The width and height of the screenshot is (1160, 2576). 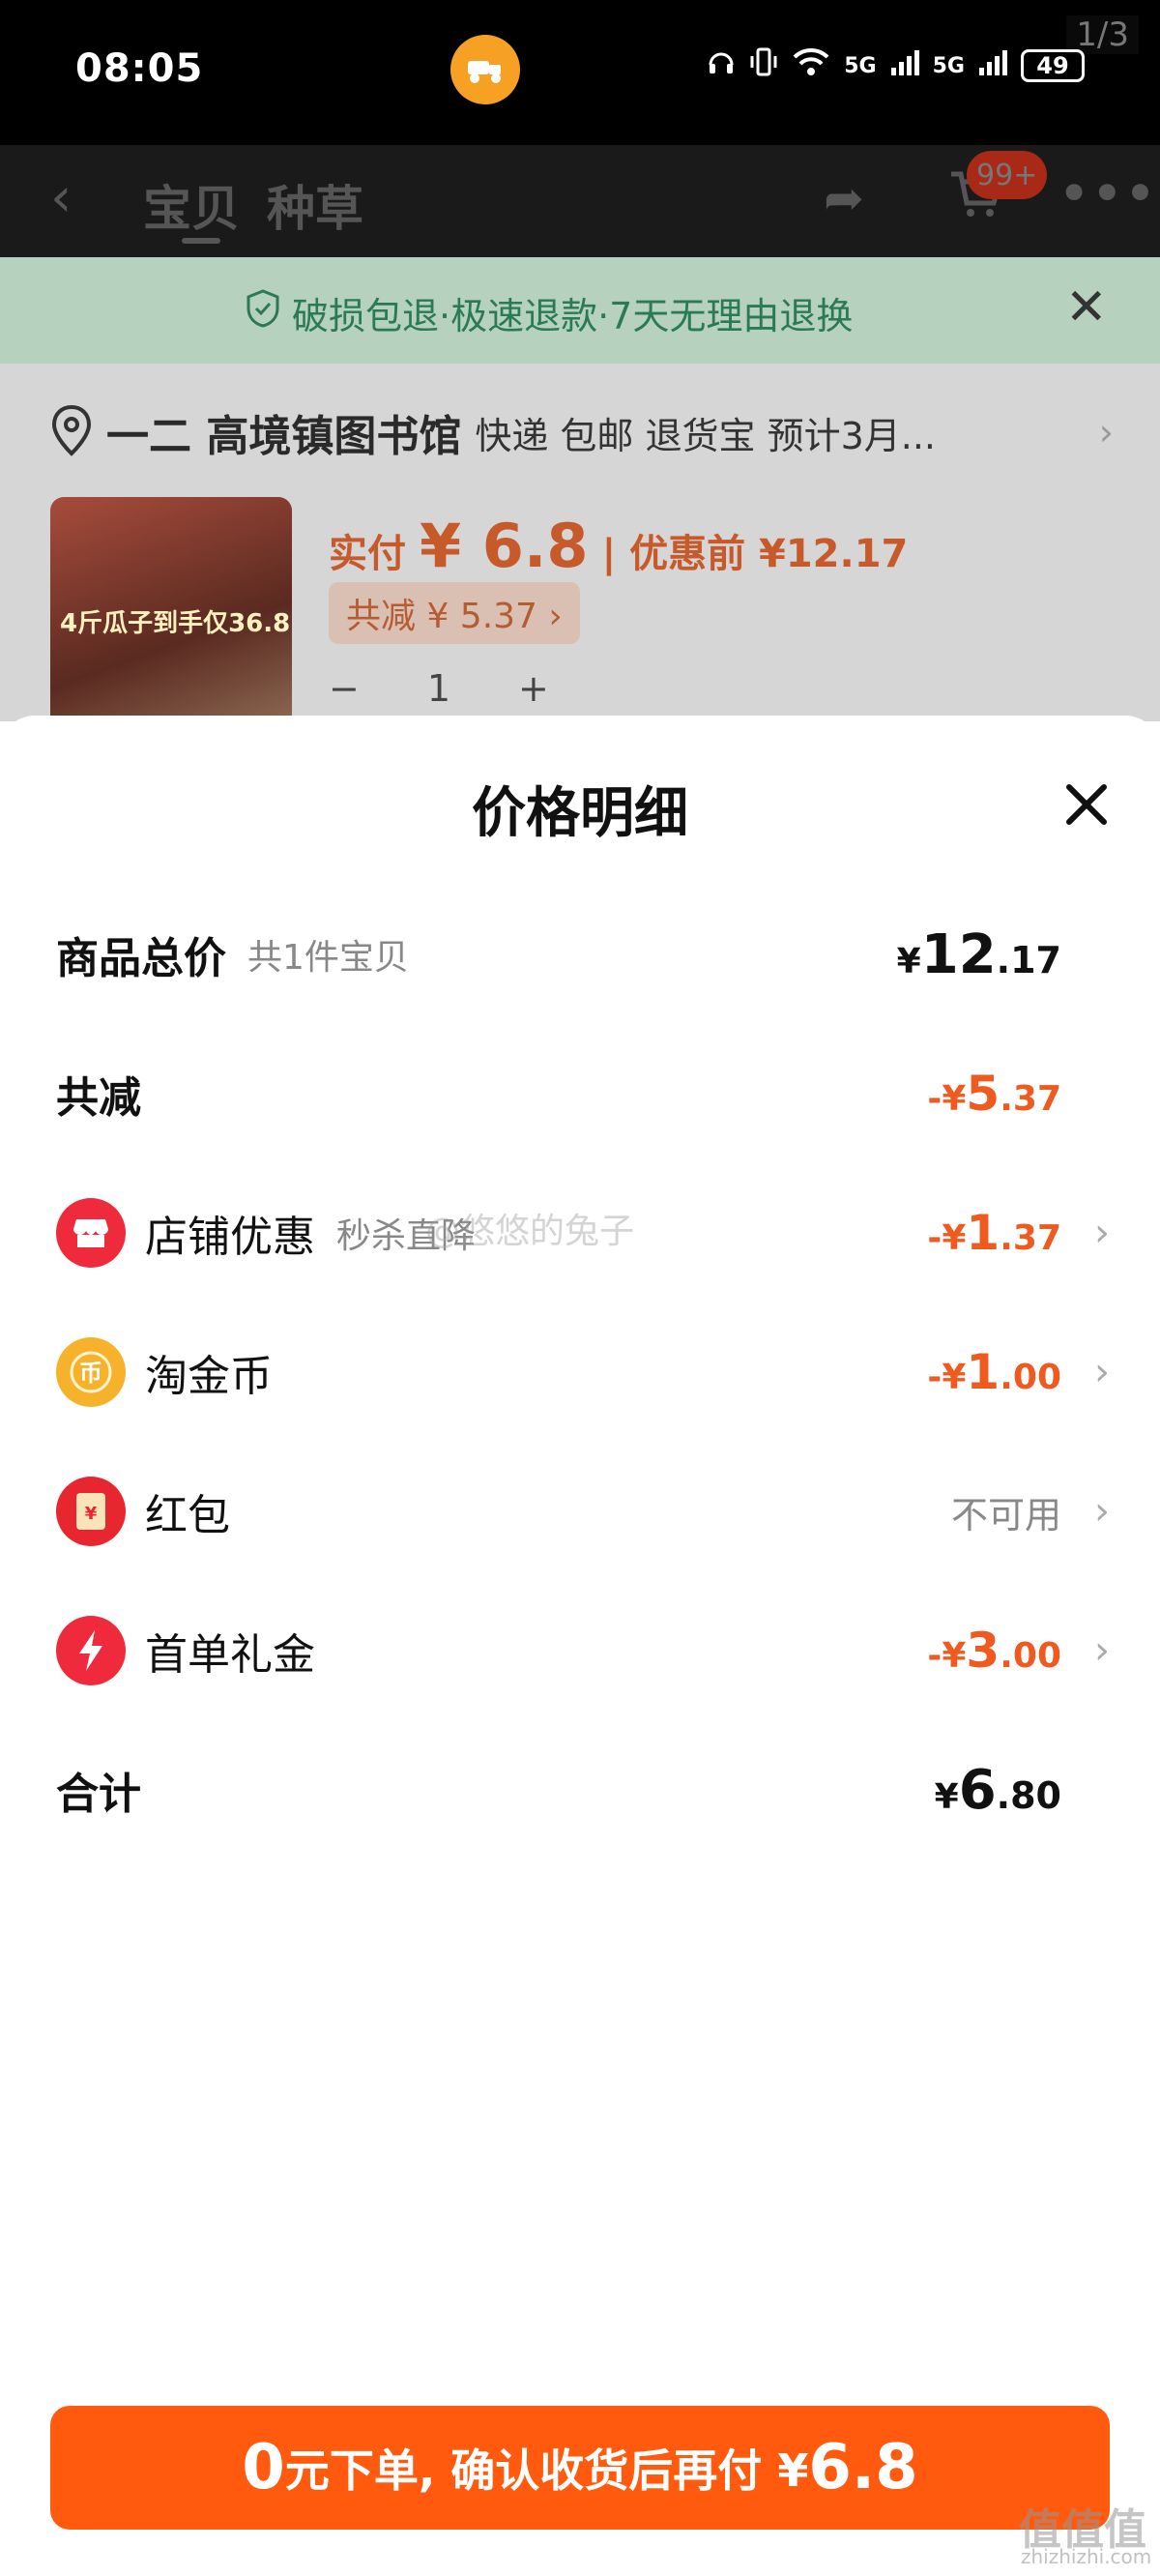 I want to click on gold-coin-icon: 币, so click(x=91, y=1372).